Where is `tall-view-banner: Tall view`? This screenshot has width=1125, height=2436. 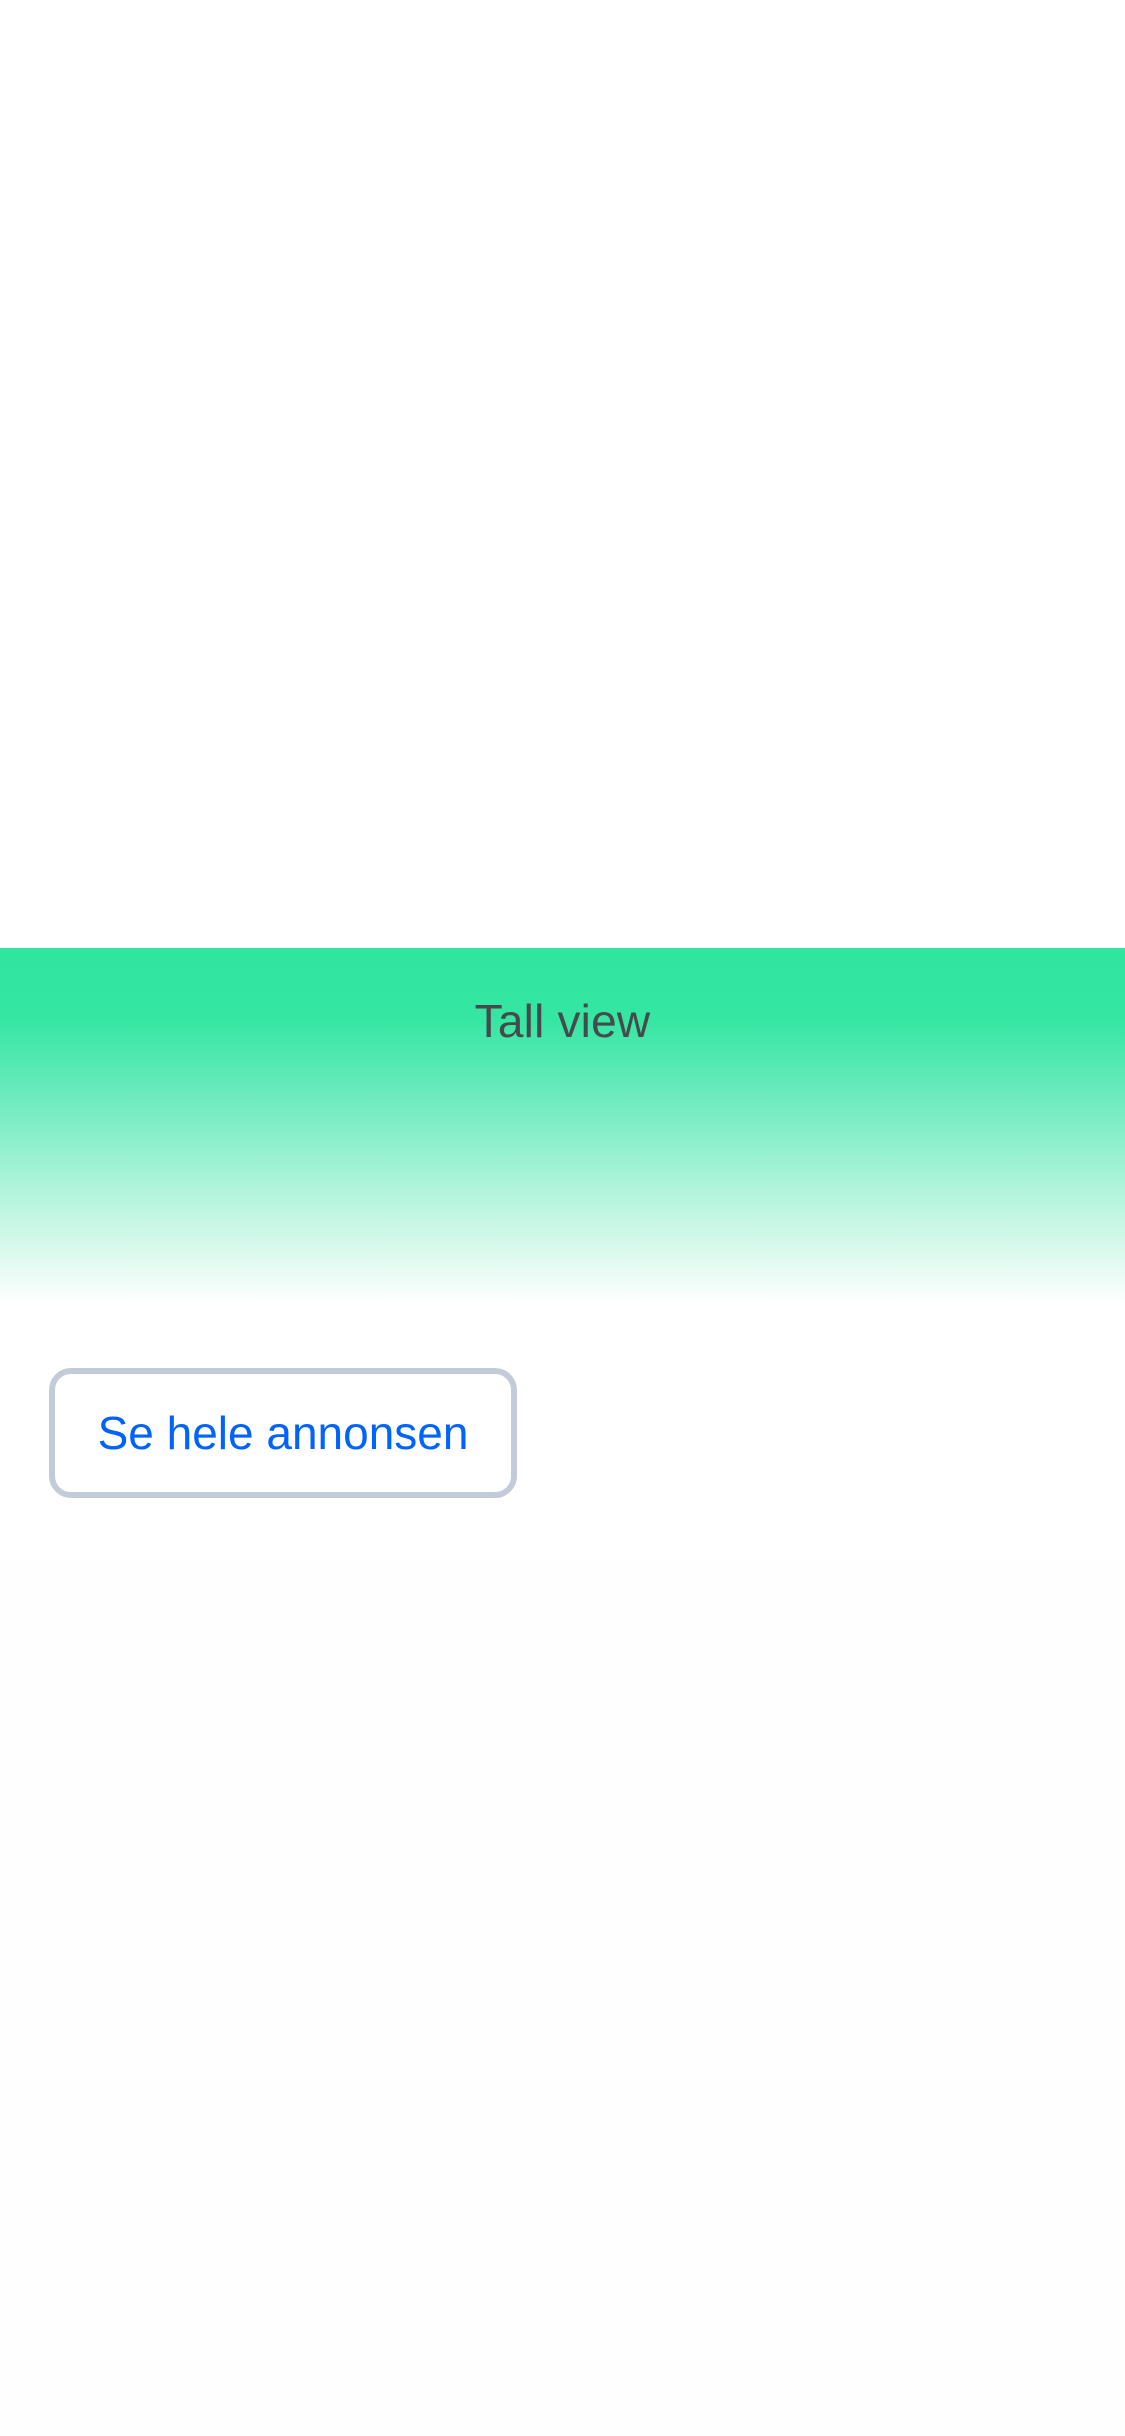 tall-view-banner: Tall view is located at coordinates (562, 1126).